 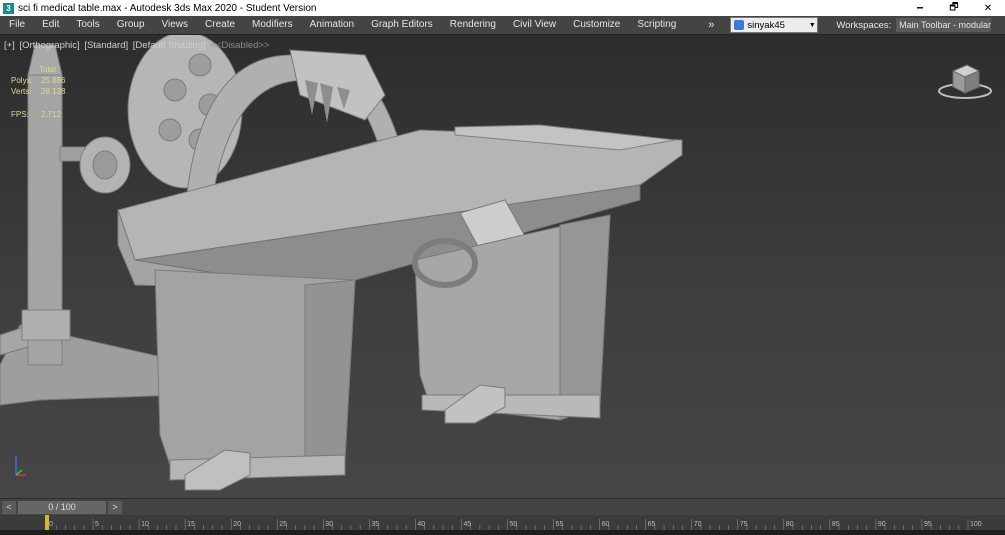 What do you see at coordinates (22, 80) in the screenshot?
I see `stats-polys-label: Polys:` at bounding box center [22, 80].